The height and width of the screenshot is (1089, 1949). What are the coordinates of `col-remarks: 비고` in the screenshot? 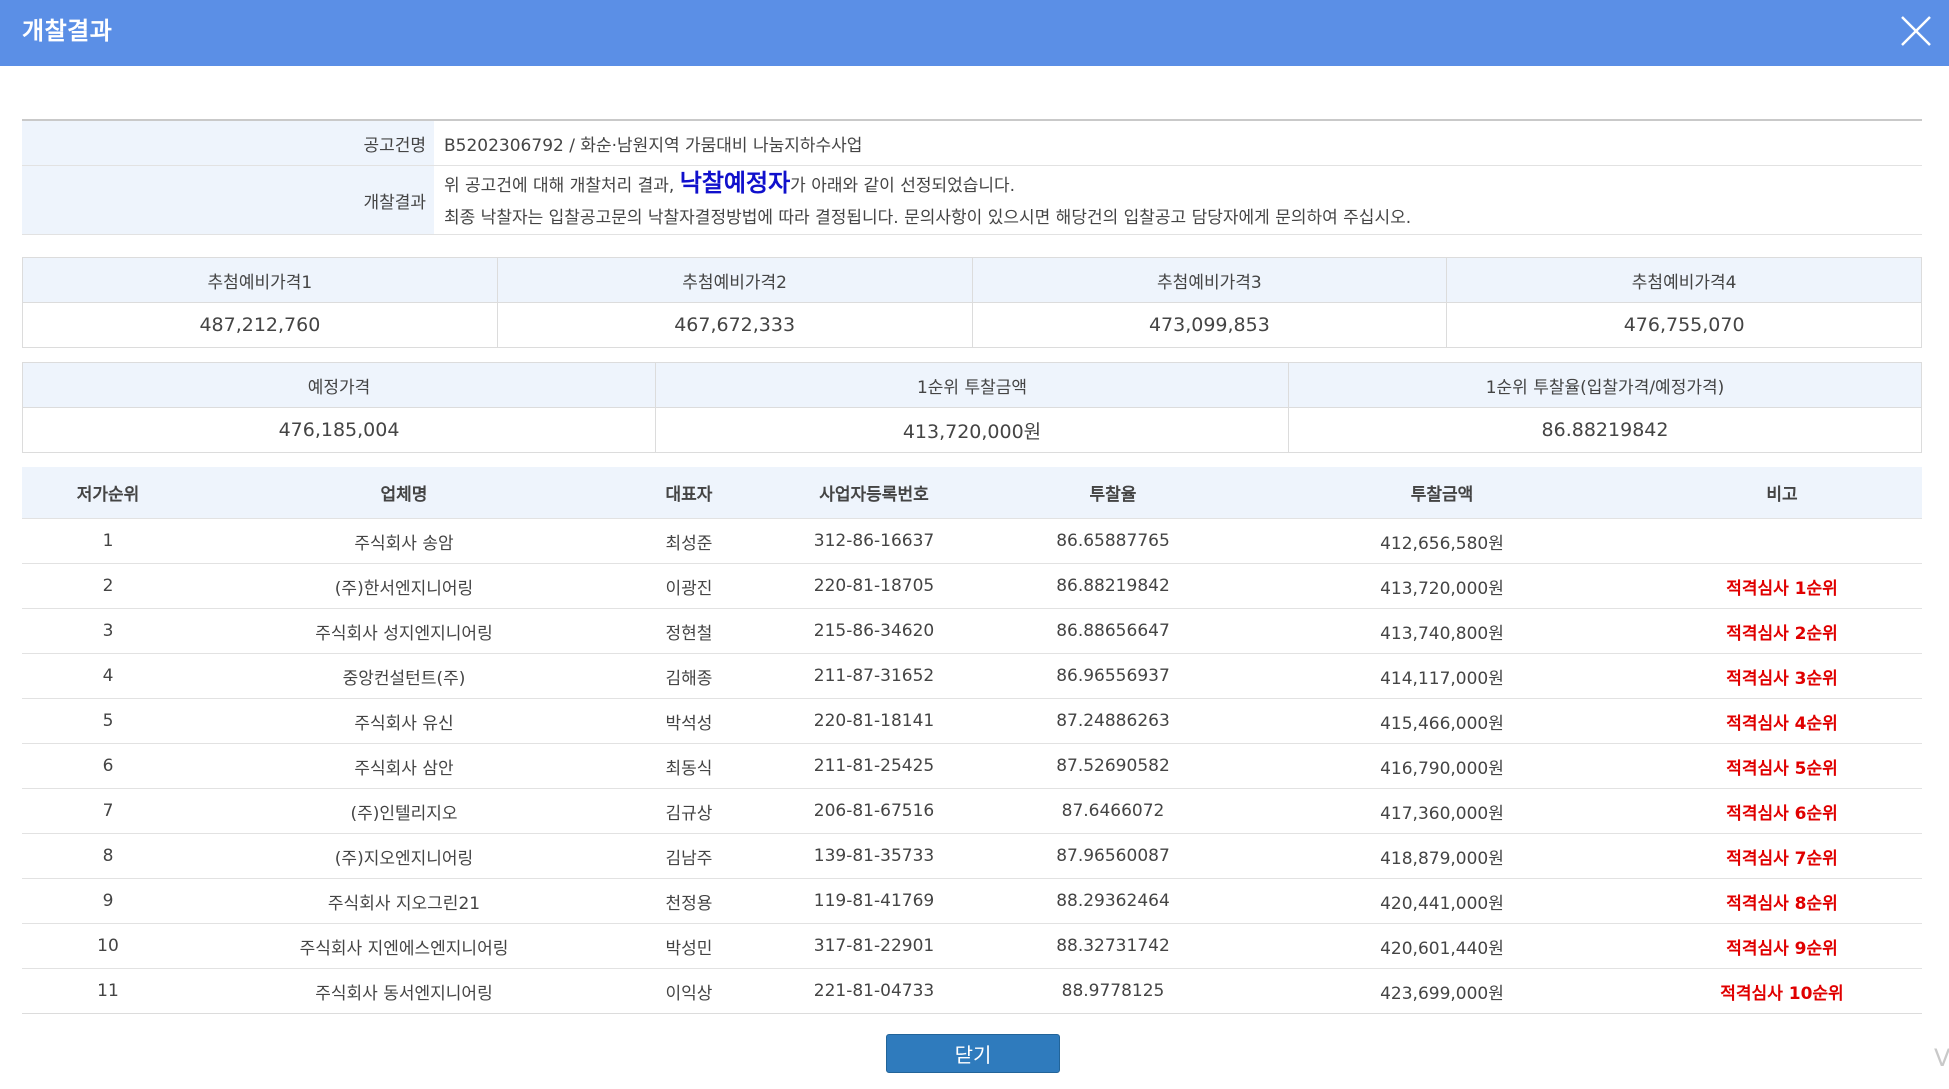 It's located at (1782, 493).